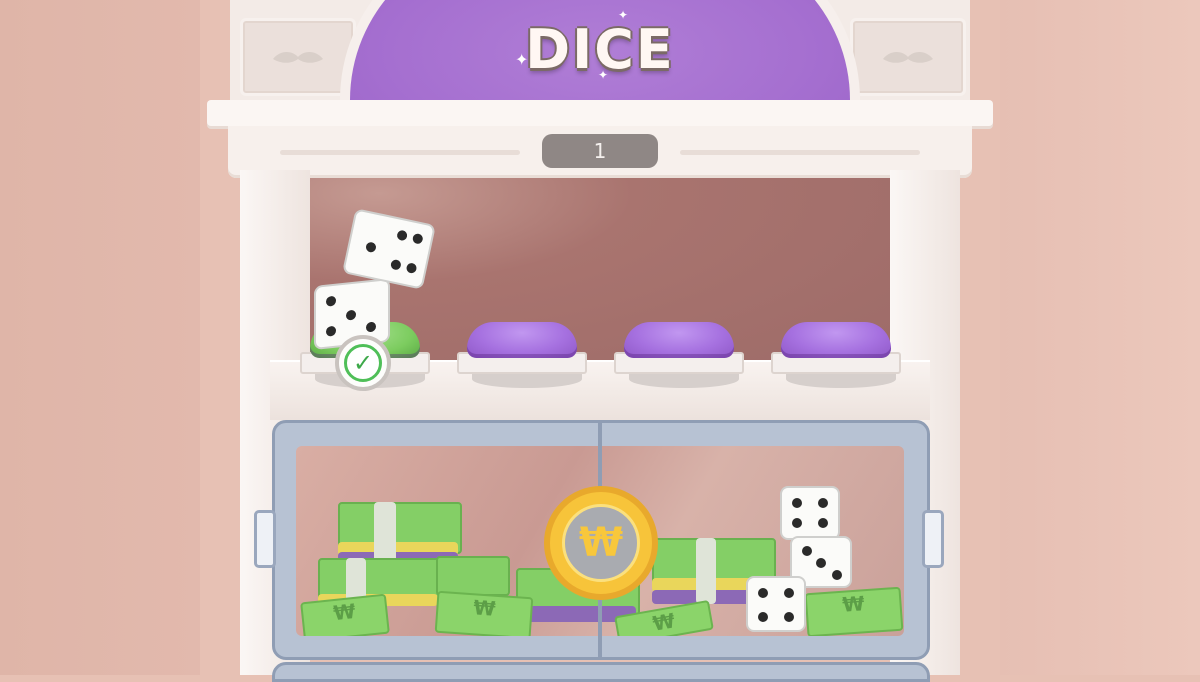 The image size is (1200, 682). I want to click on mustache-panel-left, so click(298, 57).